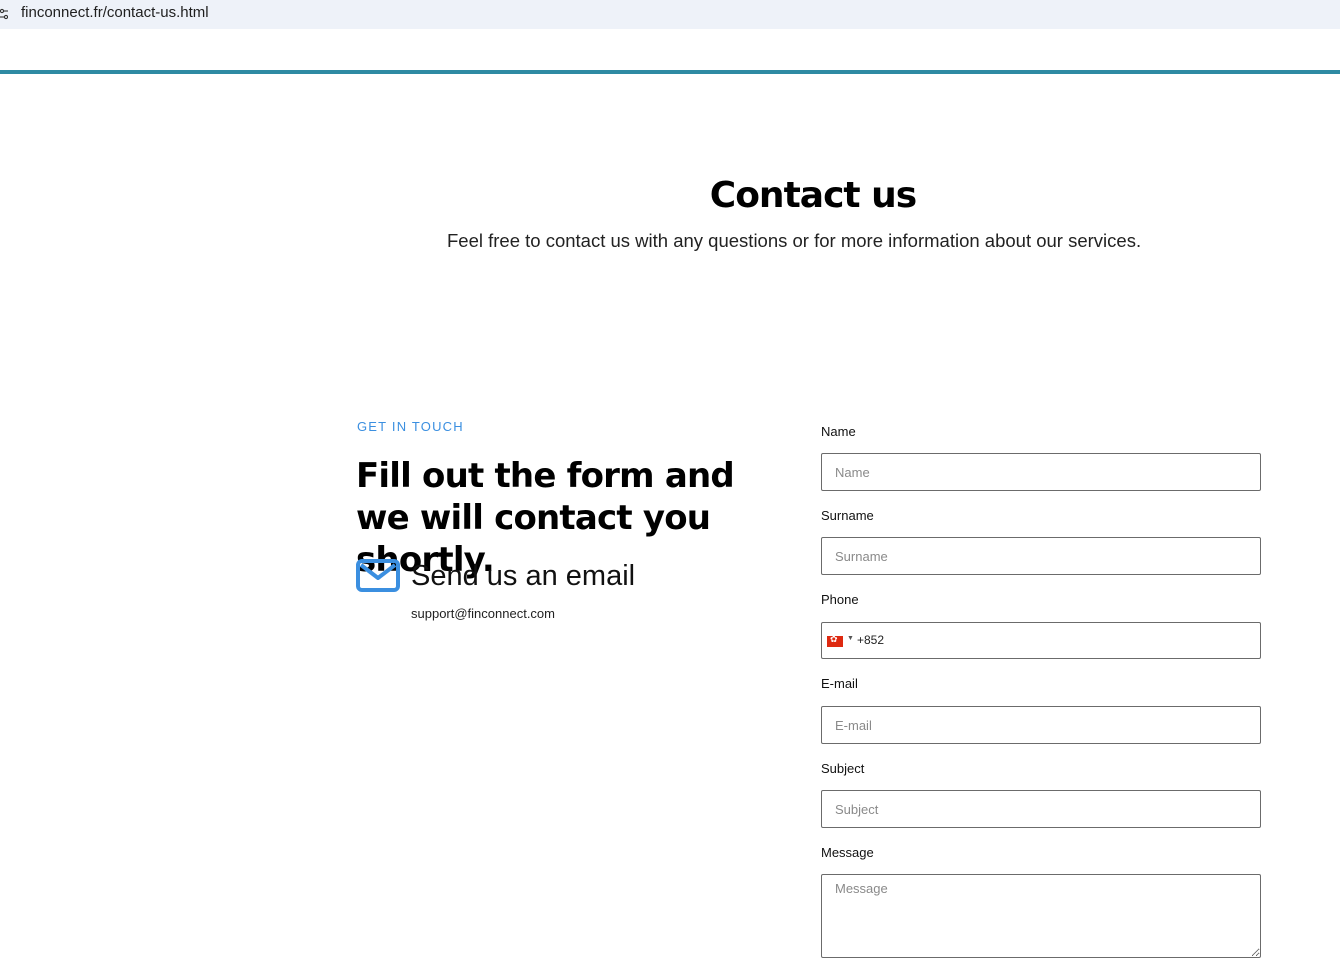  What do you see at coordinates (813, 195) in the screenshot?
I see `page-title: Contact us` at bounding box center [813, 195].